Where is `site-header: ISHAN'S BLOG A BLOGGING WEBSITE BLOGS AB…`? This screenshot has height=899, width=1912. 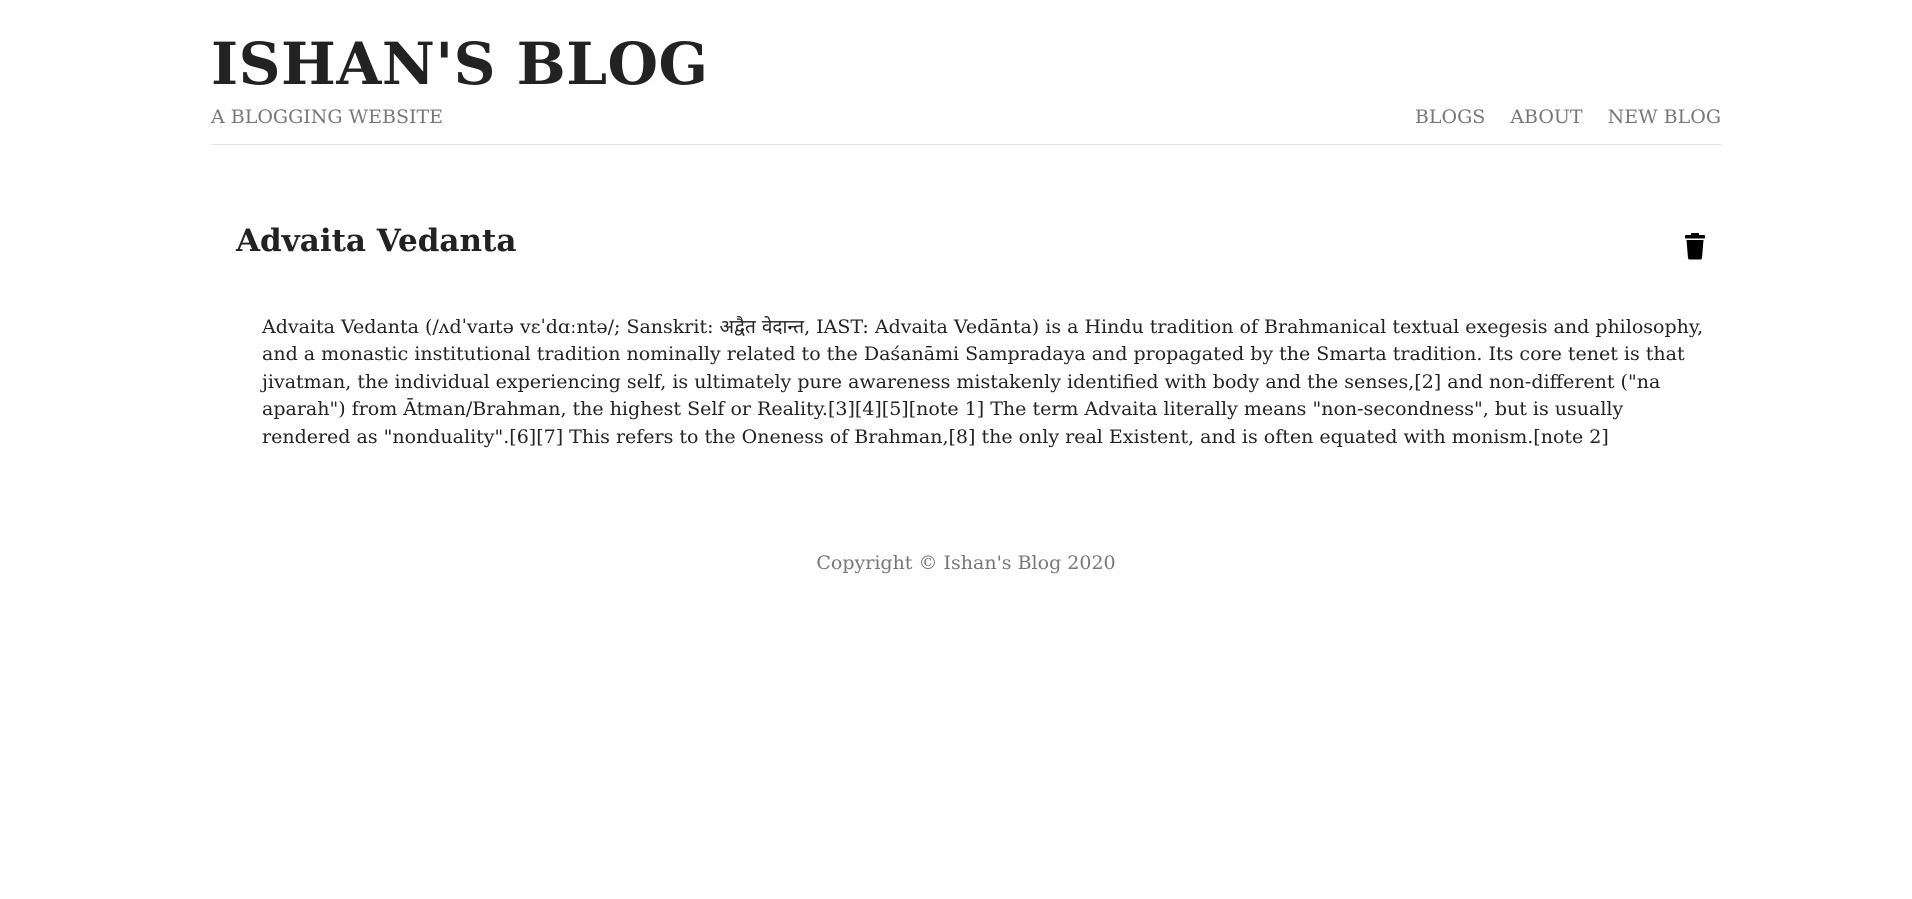 site-header: ISHAN'S BLOG A BLOGGING WEBSITE BLOGS AB… is located at coordinates (966, 72).